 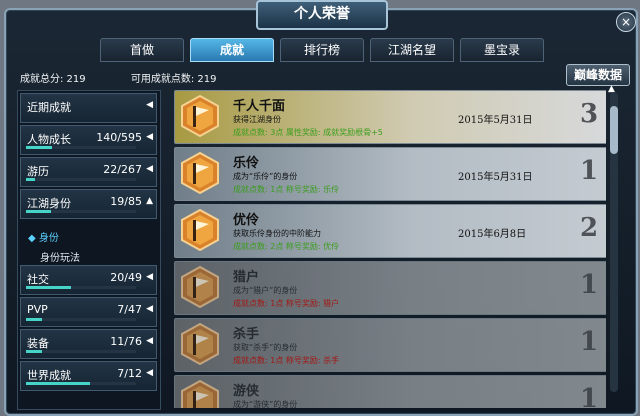 I want to click on sidebar-item-travel: 游历 22/267 ◀, so click(x=88, y=172).